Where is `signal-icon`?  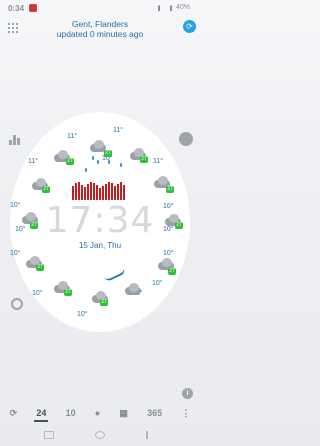 signal-icon is located at coordinates (156, 7).